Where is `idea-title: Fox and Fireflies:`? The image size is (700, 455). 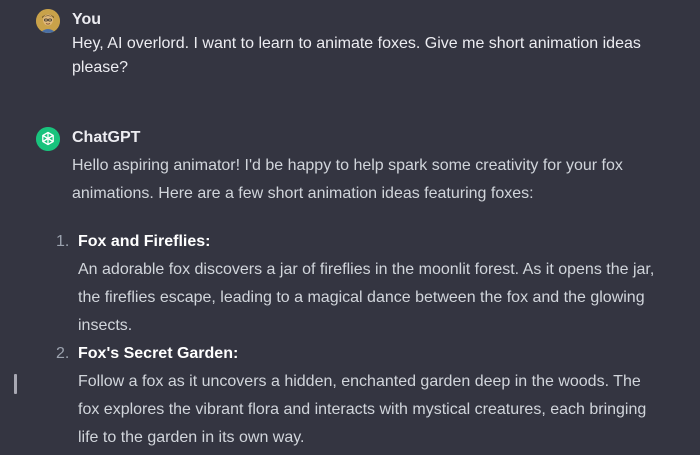 idea-title: Fox and Fireflies: is located at coordinates (144, 241).